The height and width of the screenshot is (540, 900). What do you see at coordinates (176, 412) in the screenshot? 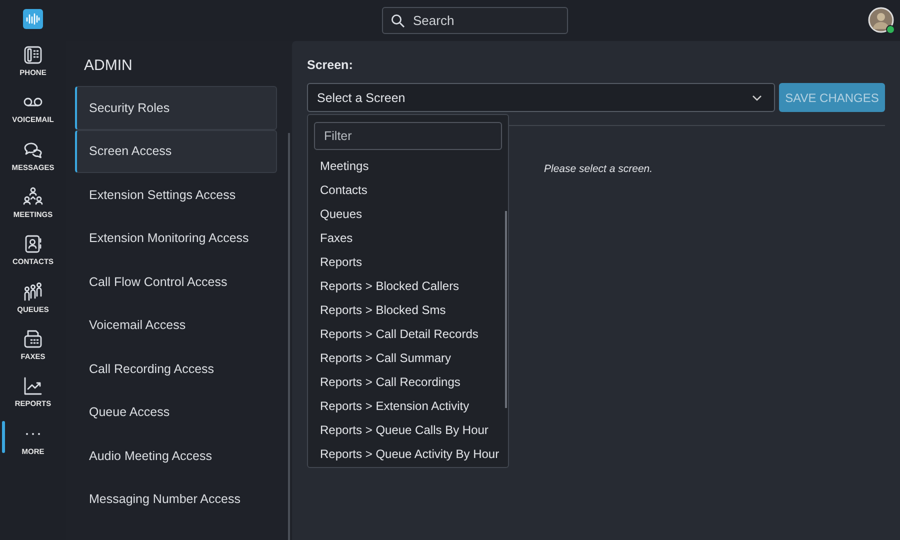
I see `menu-item: Queue Access` at bounding box center [176, 412].